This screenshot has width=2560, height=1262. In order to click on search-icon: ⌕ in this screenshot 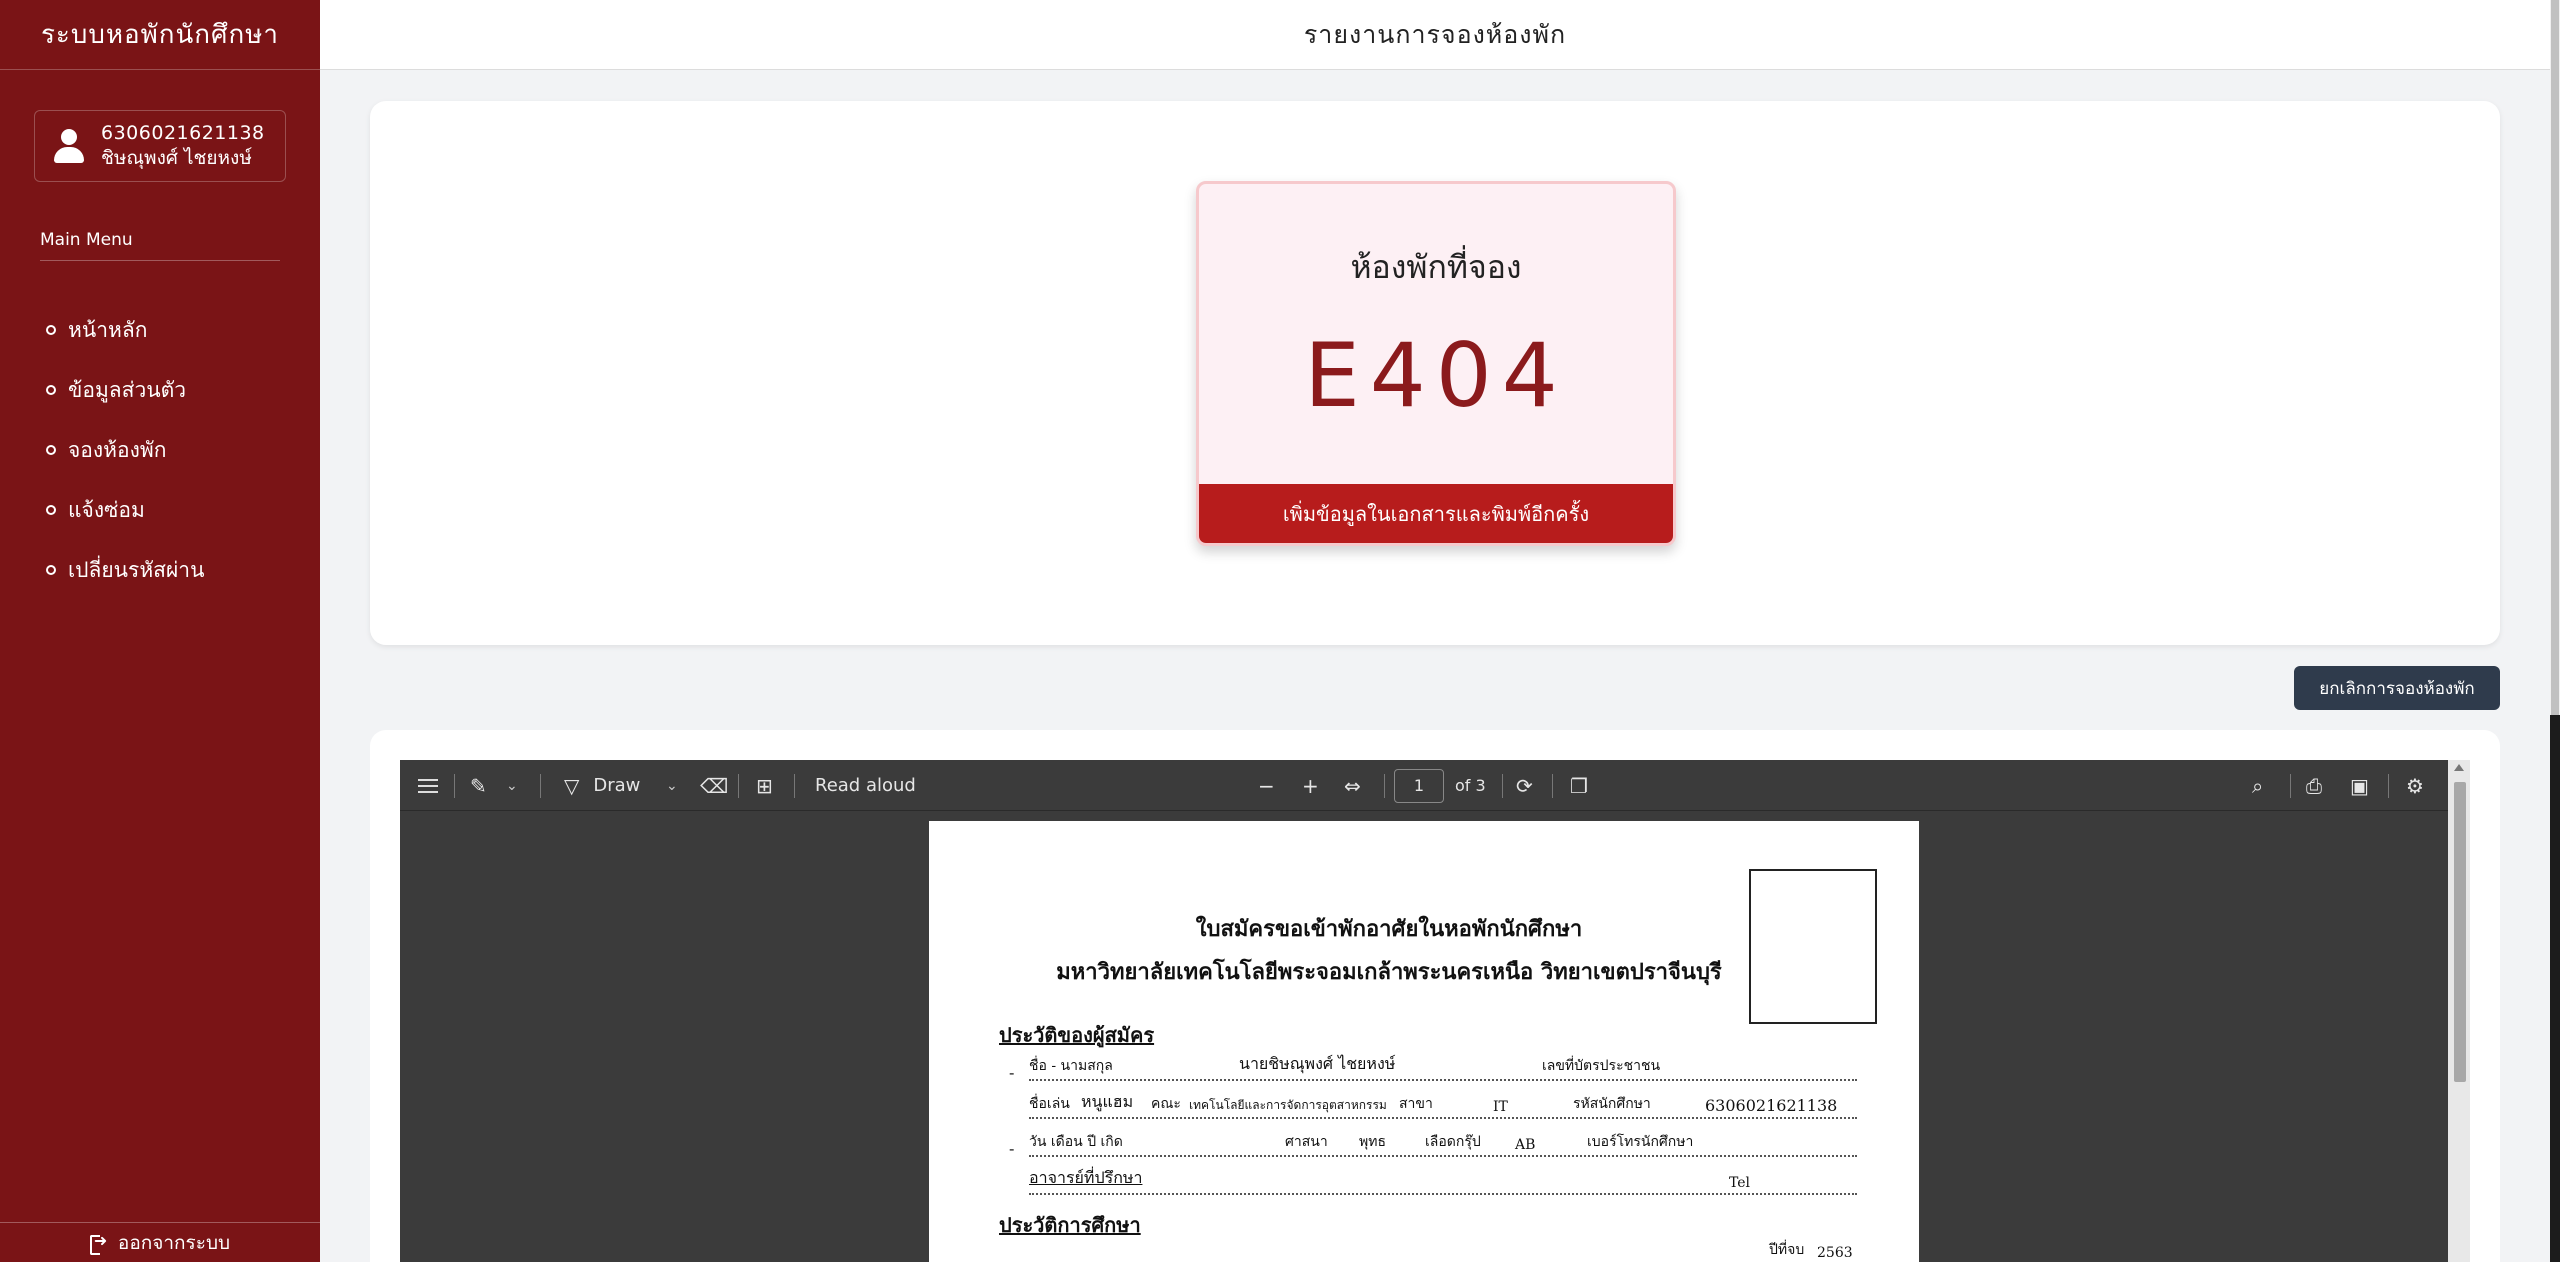, I will do `click(2258, 785)`.